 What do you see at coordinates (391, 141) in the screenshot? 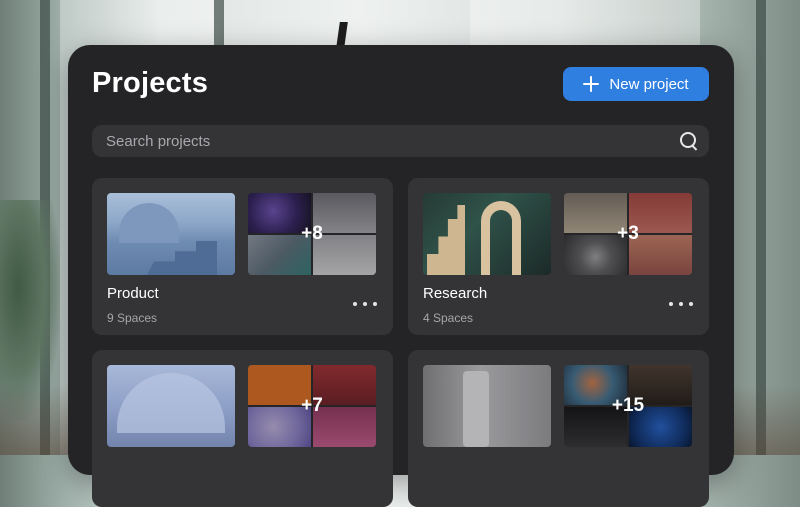
I see `search-input` at bounding box center [391, 141].